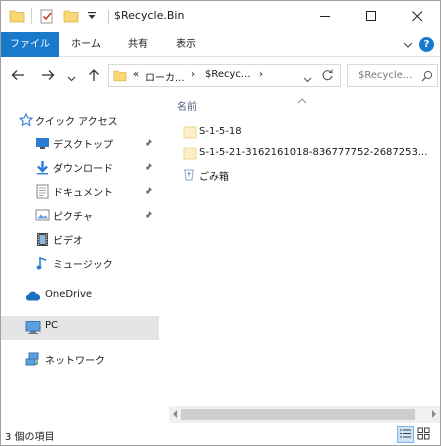  I want to click on tab-file: ファイル, so click(30, 44).